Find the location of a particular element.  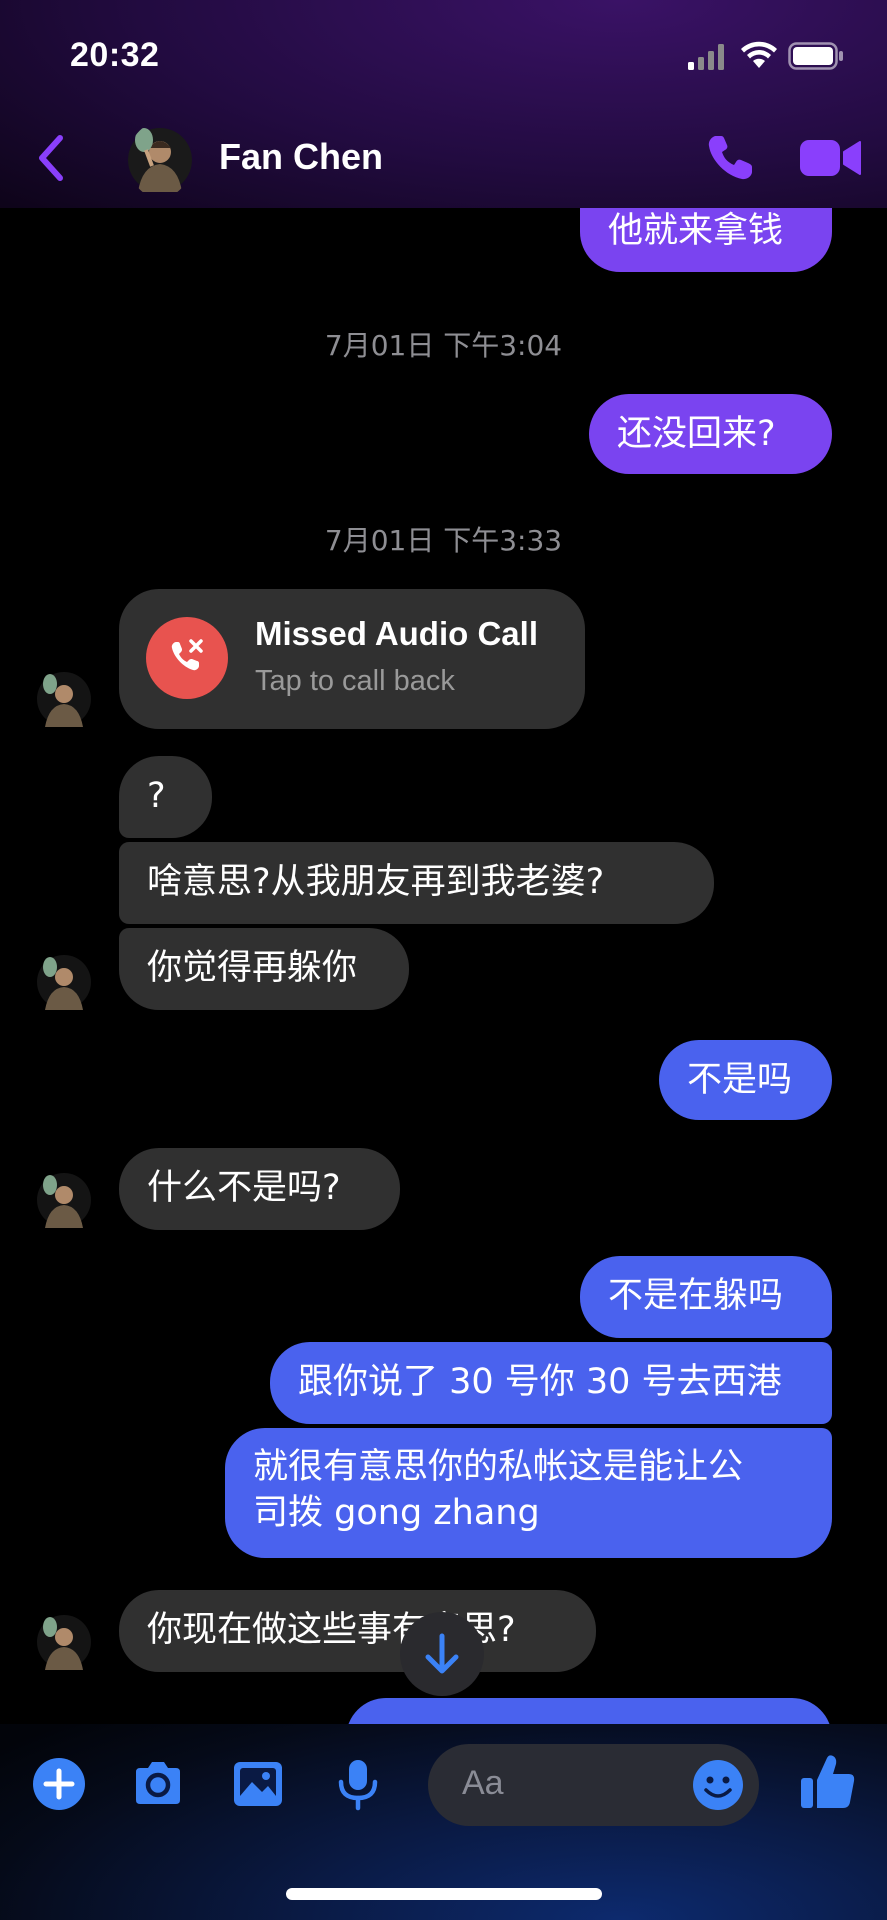

audio-call-icon is located at coordinates (730, 158).